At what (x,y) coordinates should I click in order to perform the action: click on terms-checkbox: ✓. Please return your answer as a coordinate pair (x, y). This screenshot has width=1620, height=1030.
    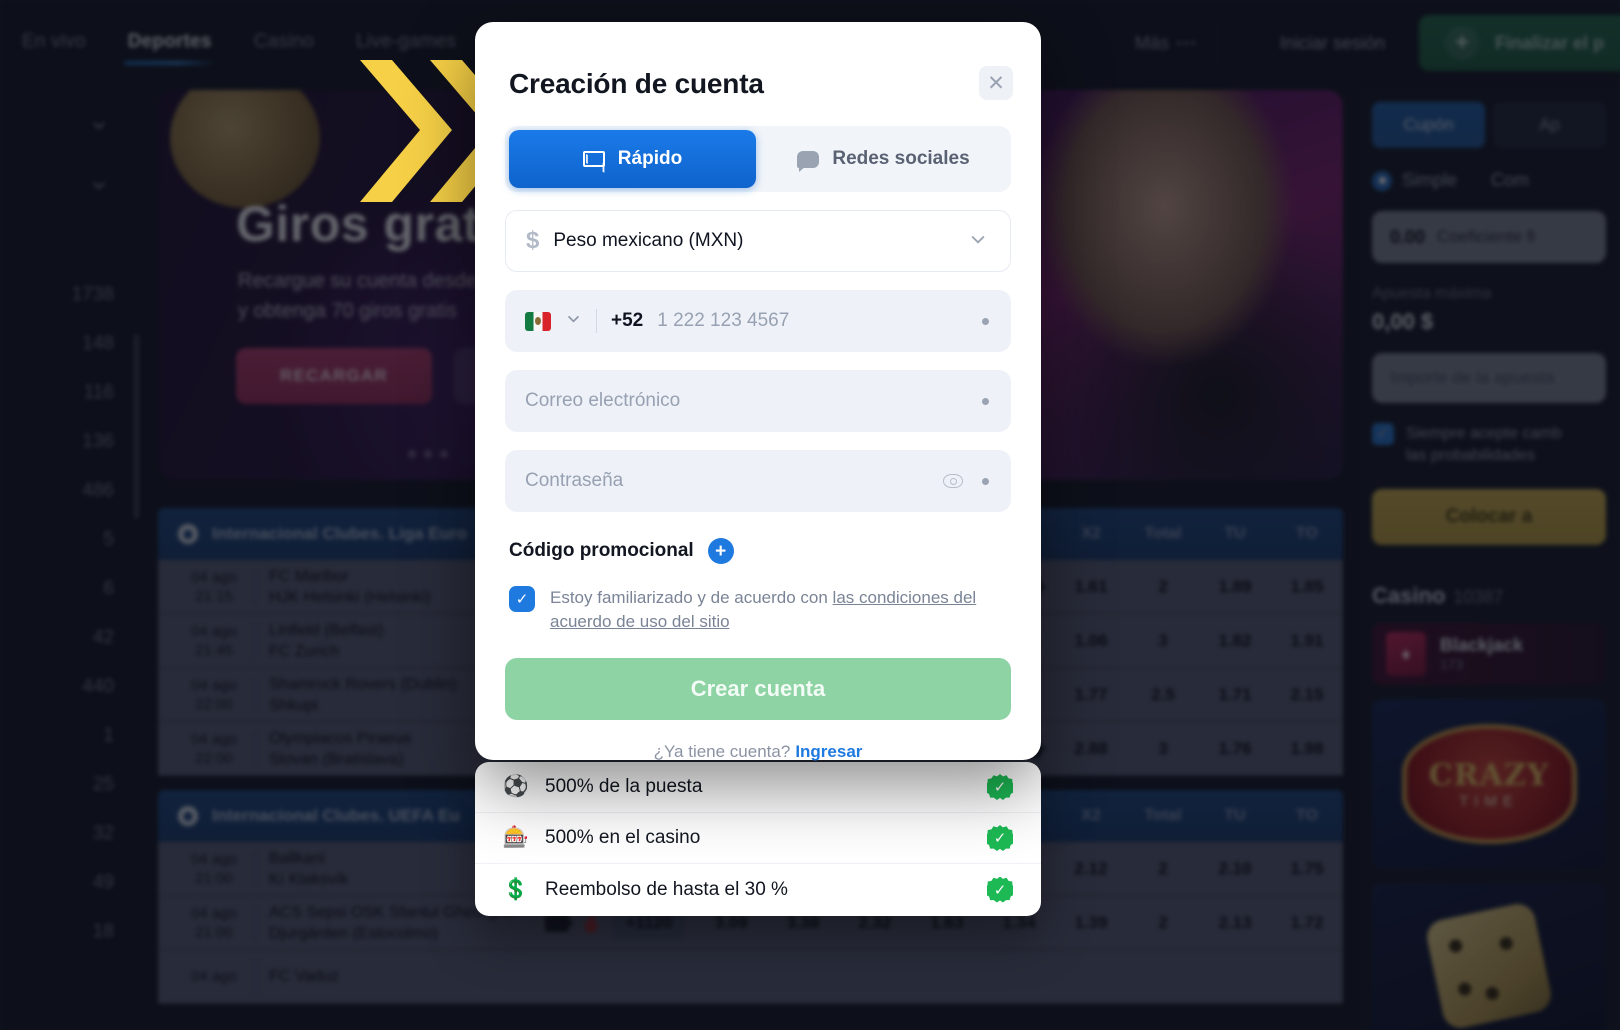
    Looking at the image, I should click on (522, 599).